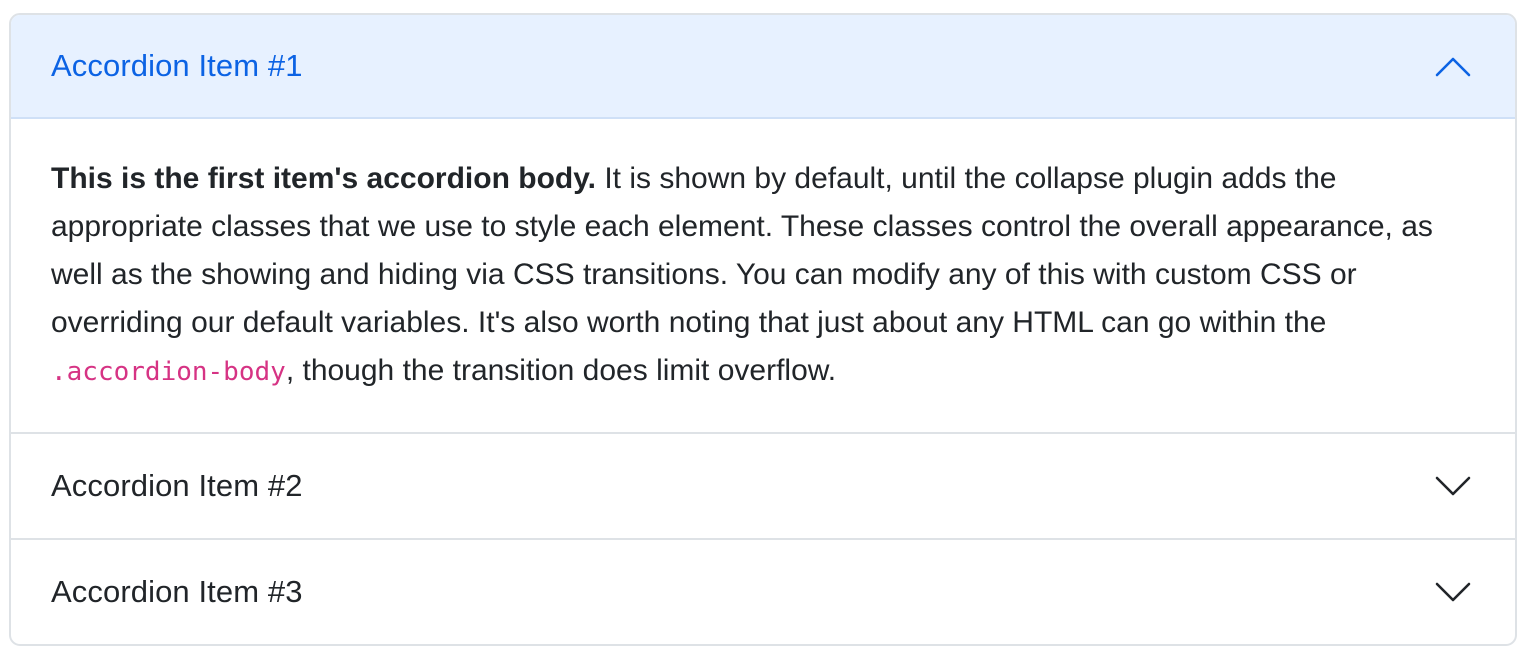  I want to click on accordion-body-code: .accordion-body, so click(168, 372).